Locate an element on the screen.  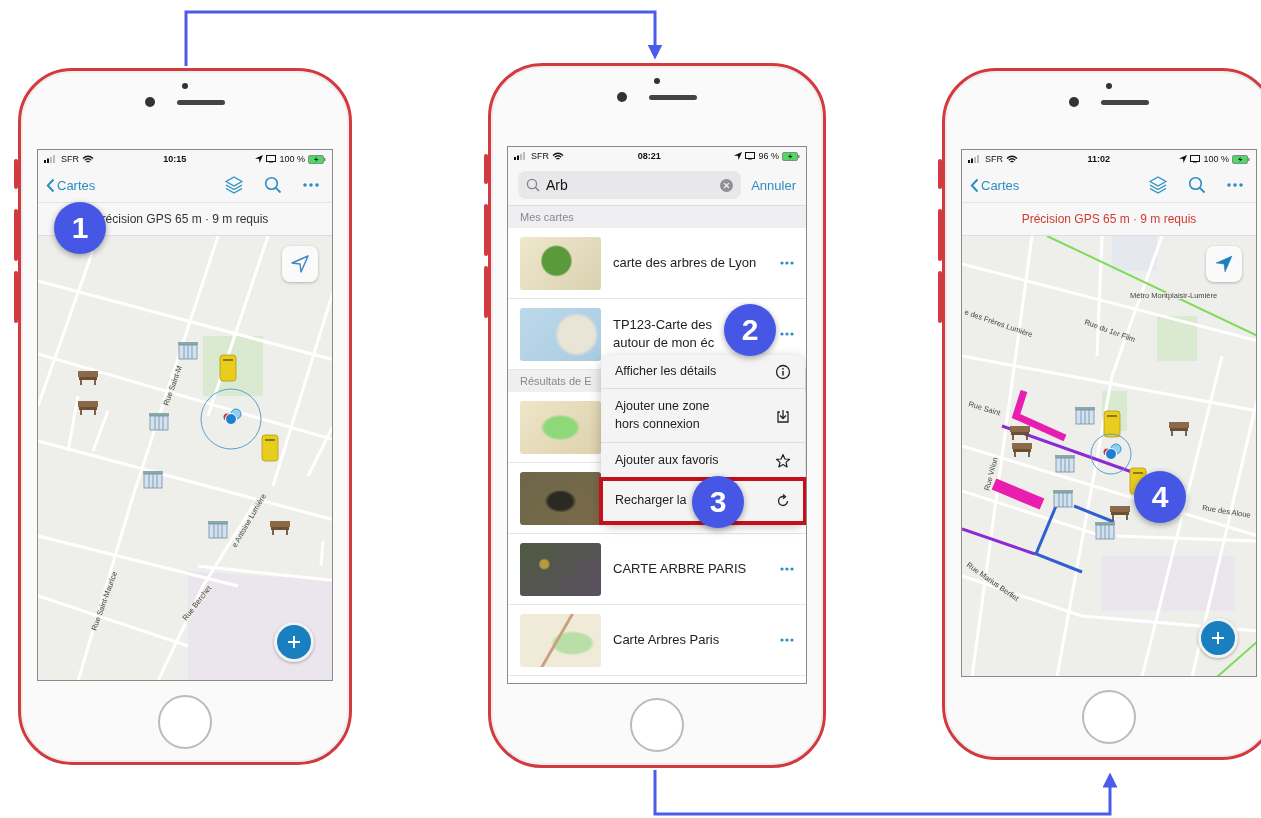
status-time: 08:21 is located at coordinates (649, 156).